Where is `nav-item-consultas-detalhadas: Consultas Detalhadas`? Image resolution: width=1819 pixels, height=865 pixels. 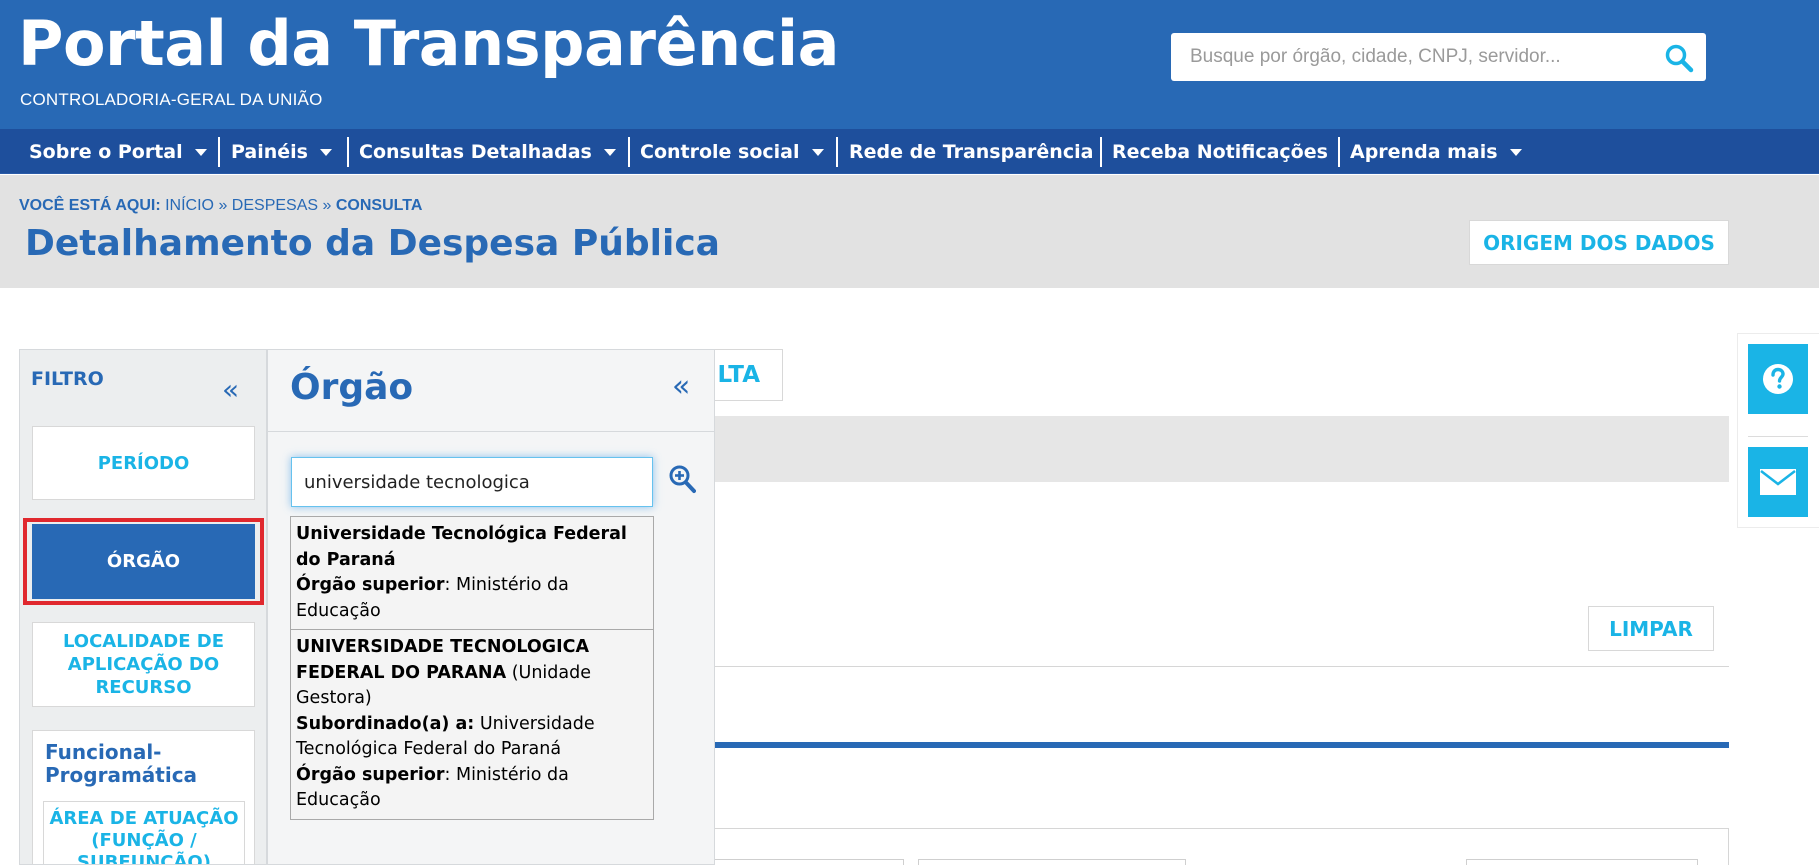 nav-item-consultas-detalhadas: Consultas Detalhadas is located at coordinates (487, 151).